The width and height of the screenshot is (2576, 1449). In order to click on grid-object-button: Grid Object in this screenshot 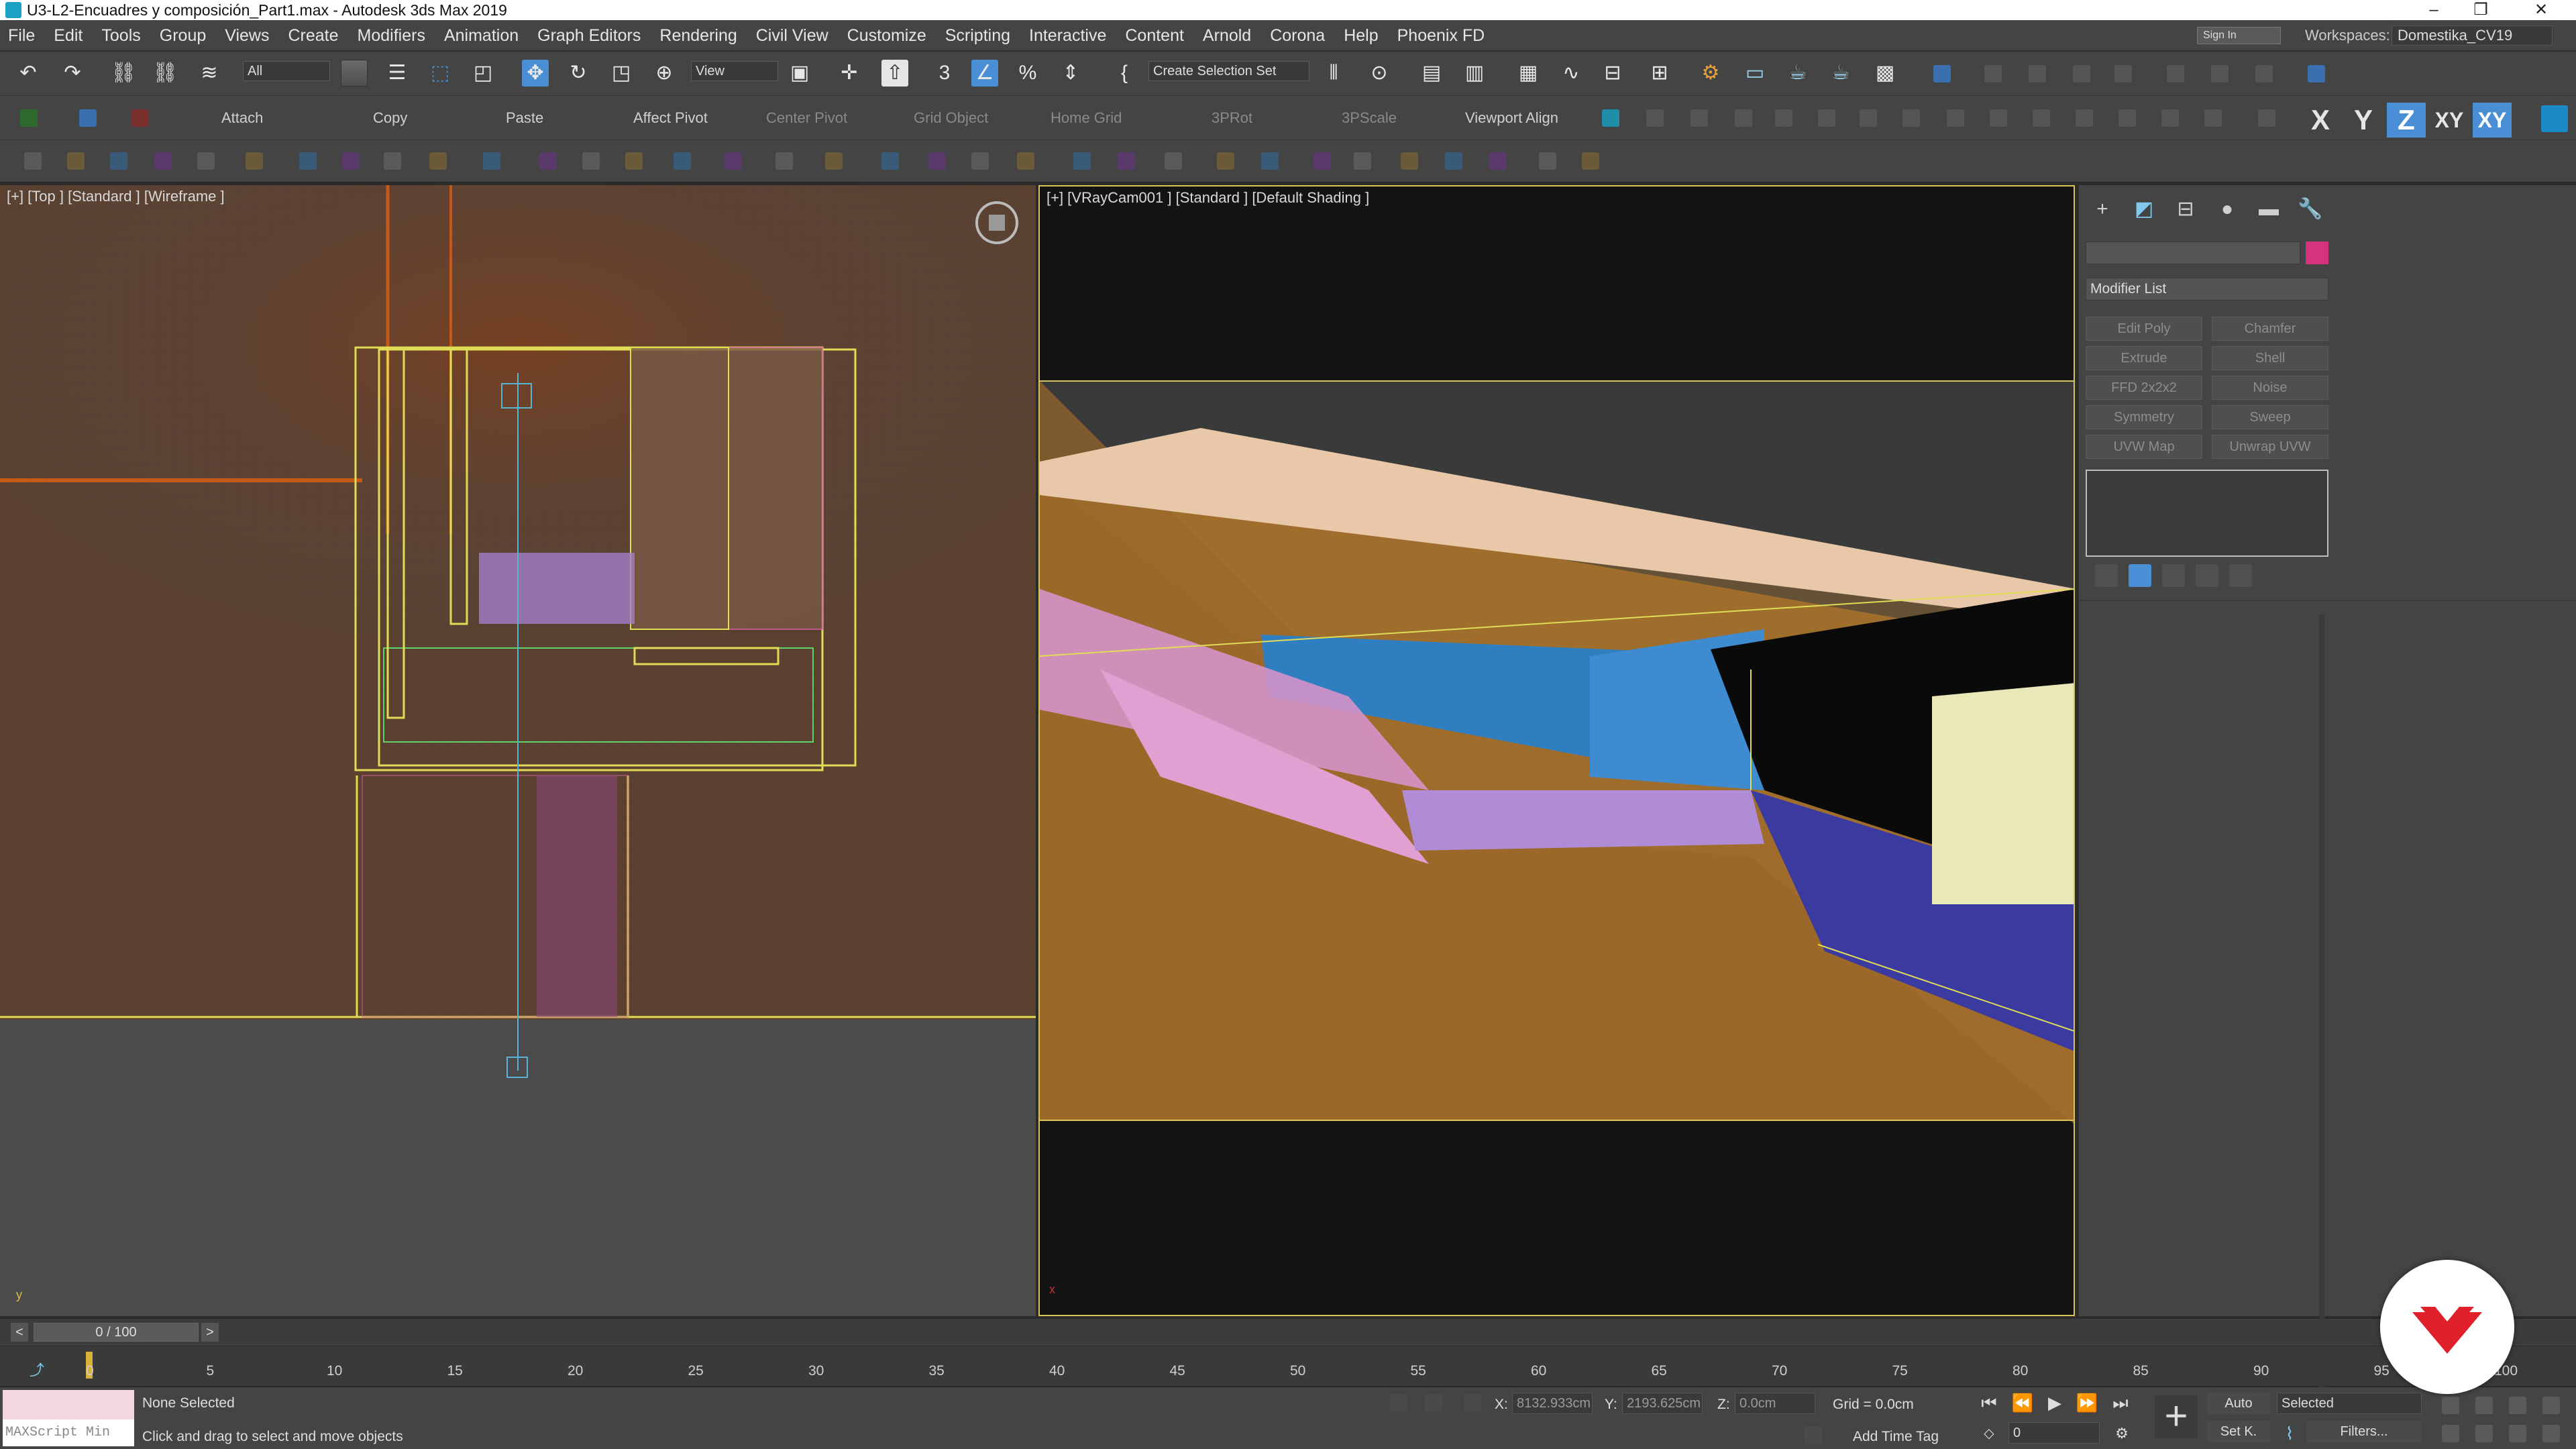, I will do `click(951, 118)`.